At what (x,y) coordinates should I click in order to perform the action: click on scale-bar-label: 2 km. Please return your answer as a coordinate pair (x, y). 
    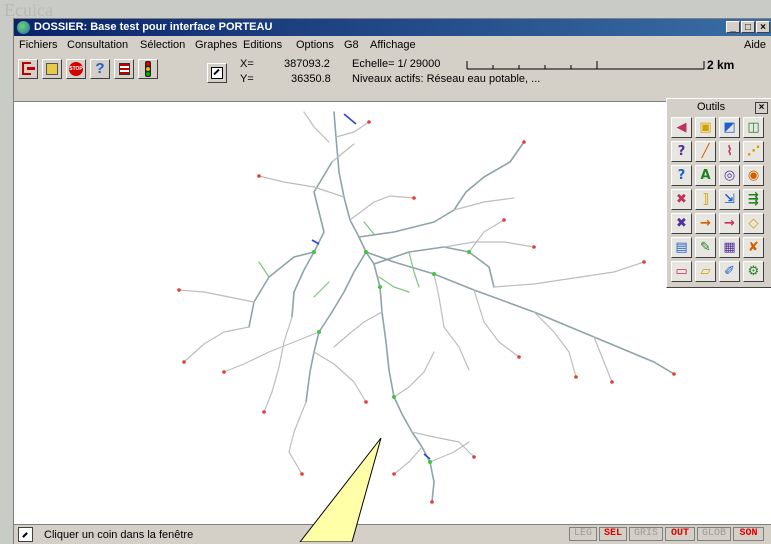
    Looking at the image, I should click on (721, 65).